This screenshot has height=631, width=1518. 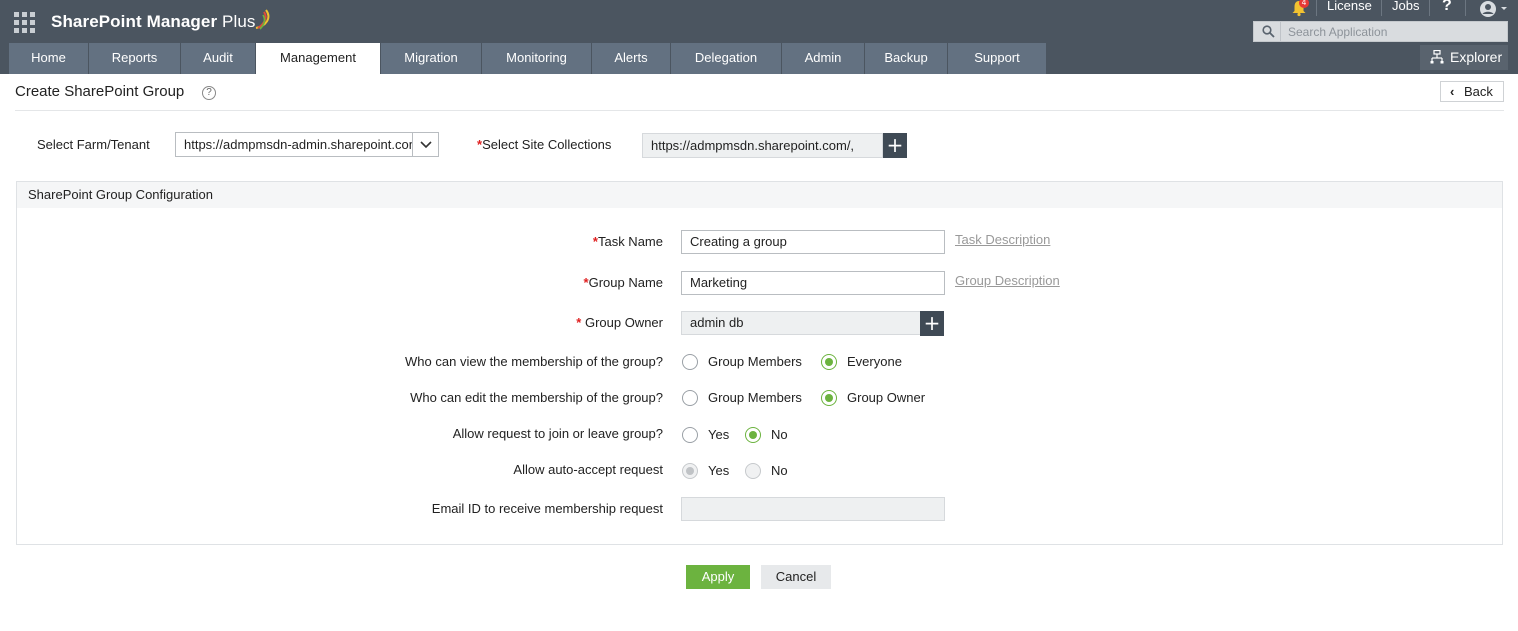 I want to click on explorer-button-label: Explorer, so click(x=1476, y=57).